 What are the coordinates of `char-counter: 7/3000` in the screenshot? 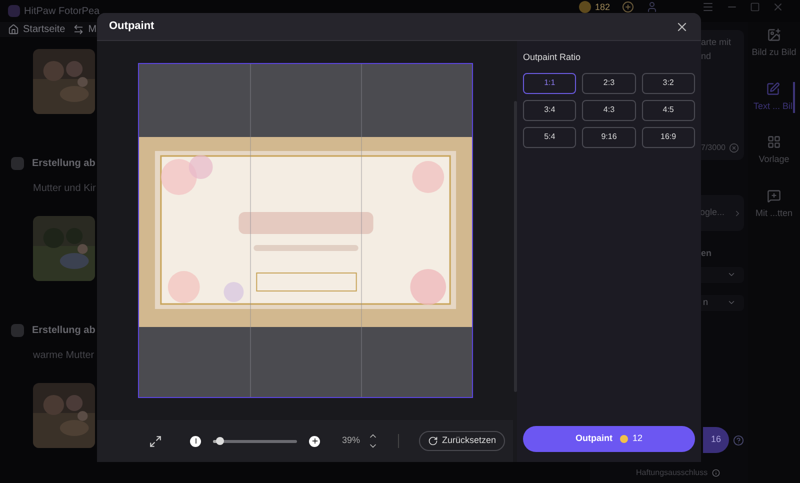 It's located at (713, 148).